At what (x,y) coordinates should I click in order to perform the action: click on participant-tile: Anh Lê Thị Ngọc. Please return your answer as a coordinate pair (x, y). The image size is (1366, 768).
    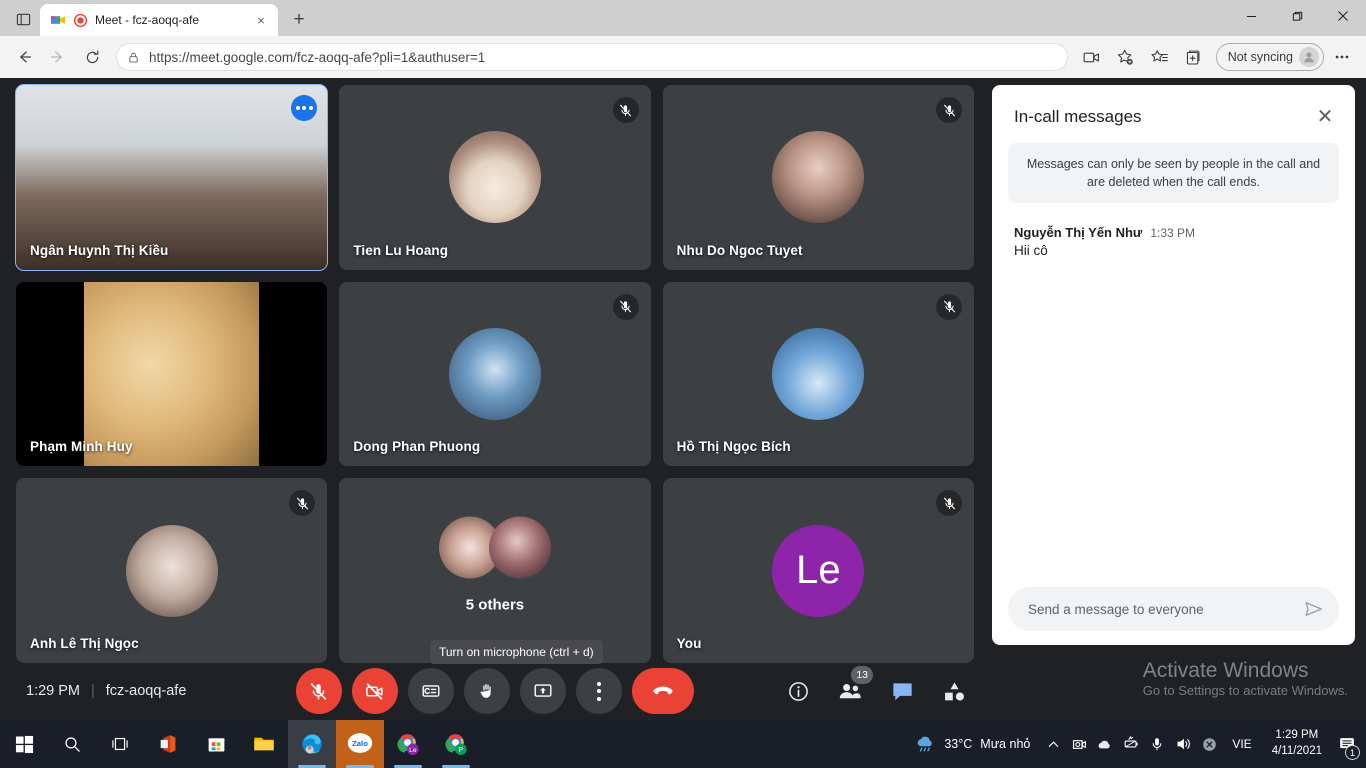
    Looking at the image, I should click on (172, 570).